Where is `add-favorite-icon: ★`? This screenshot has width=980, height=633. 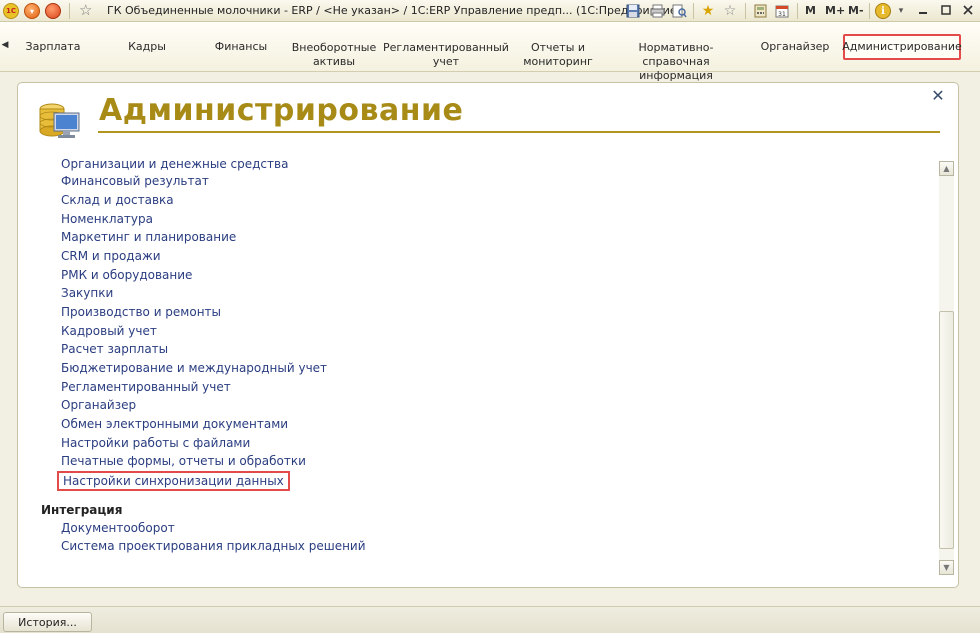
add-favorite-icon: ★ is located at coordinates (708, 11).